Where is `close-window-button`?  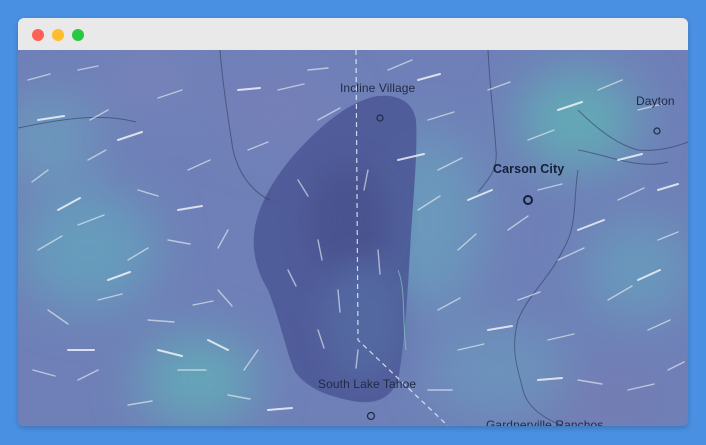
close-window-button is located at coordinates (38, 35).